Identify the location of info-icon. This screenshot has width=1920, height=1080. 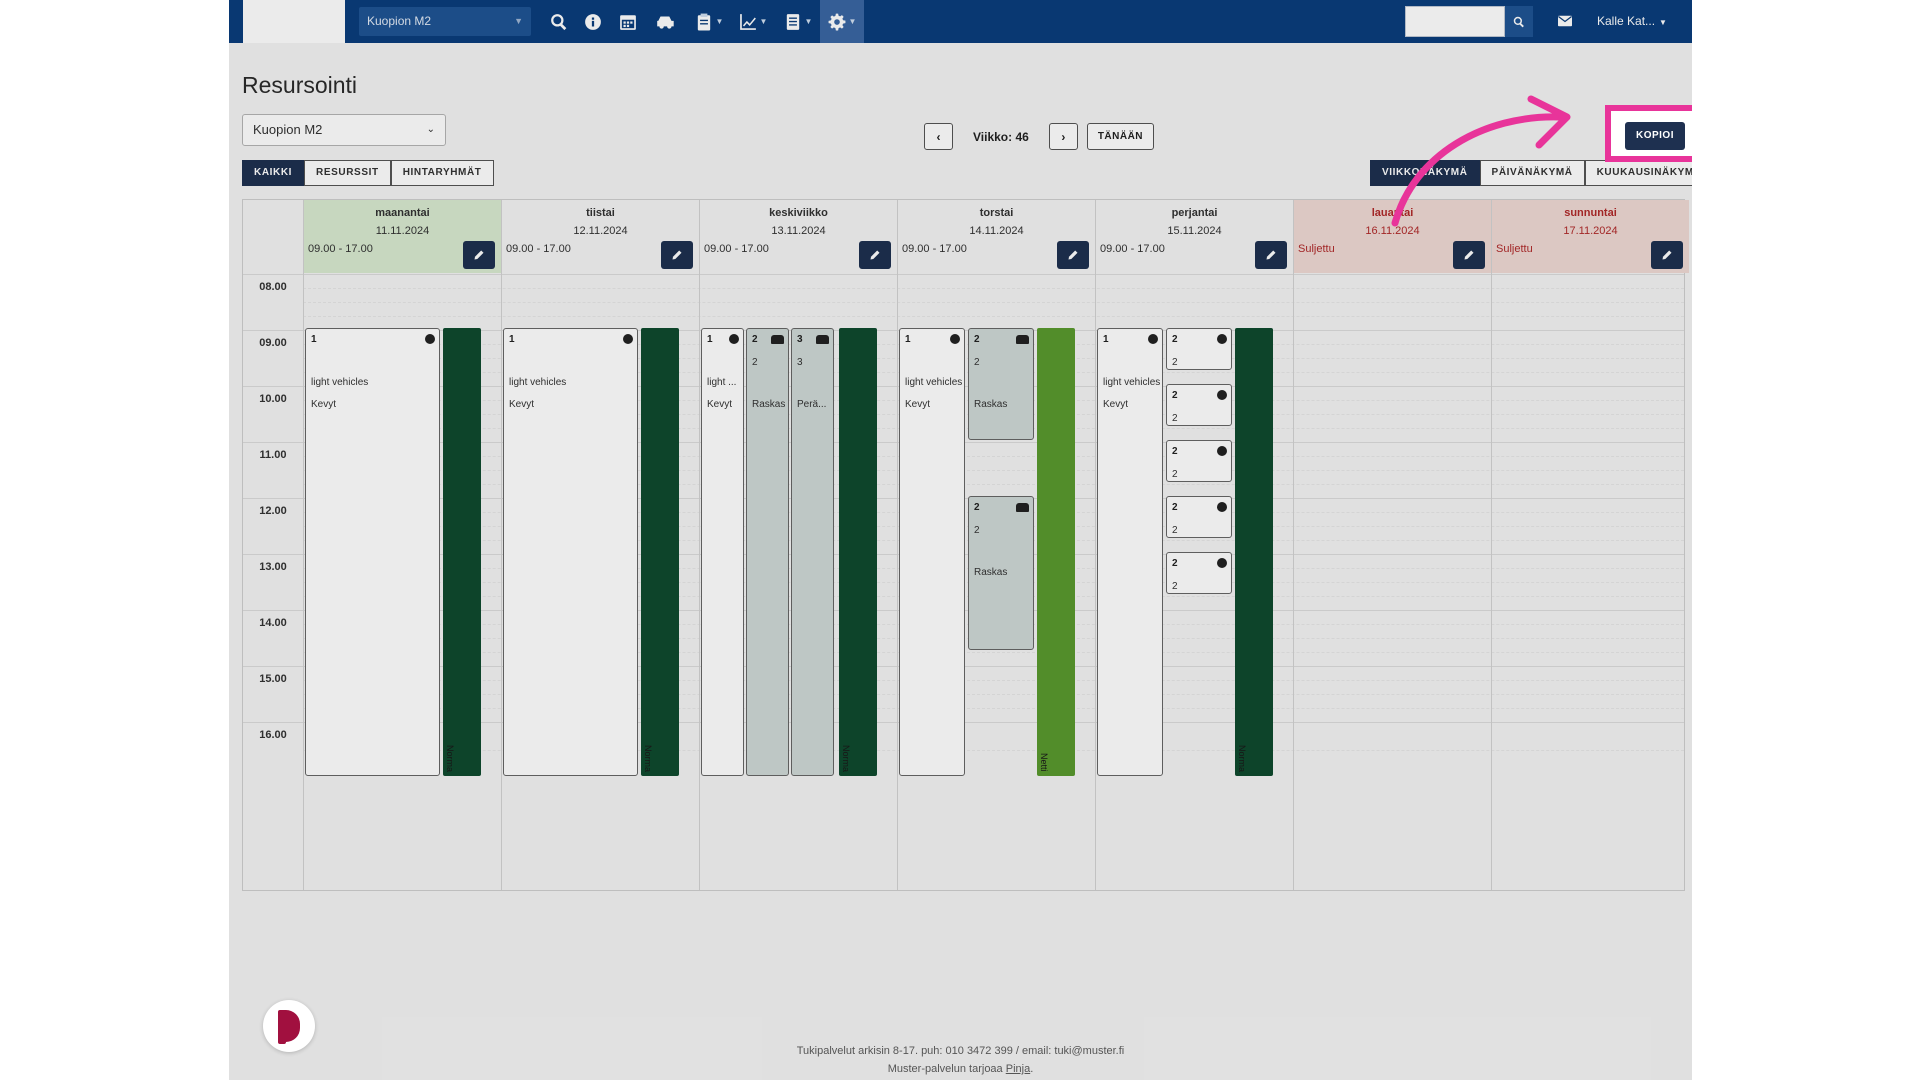
(593, 21).